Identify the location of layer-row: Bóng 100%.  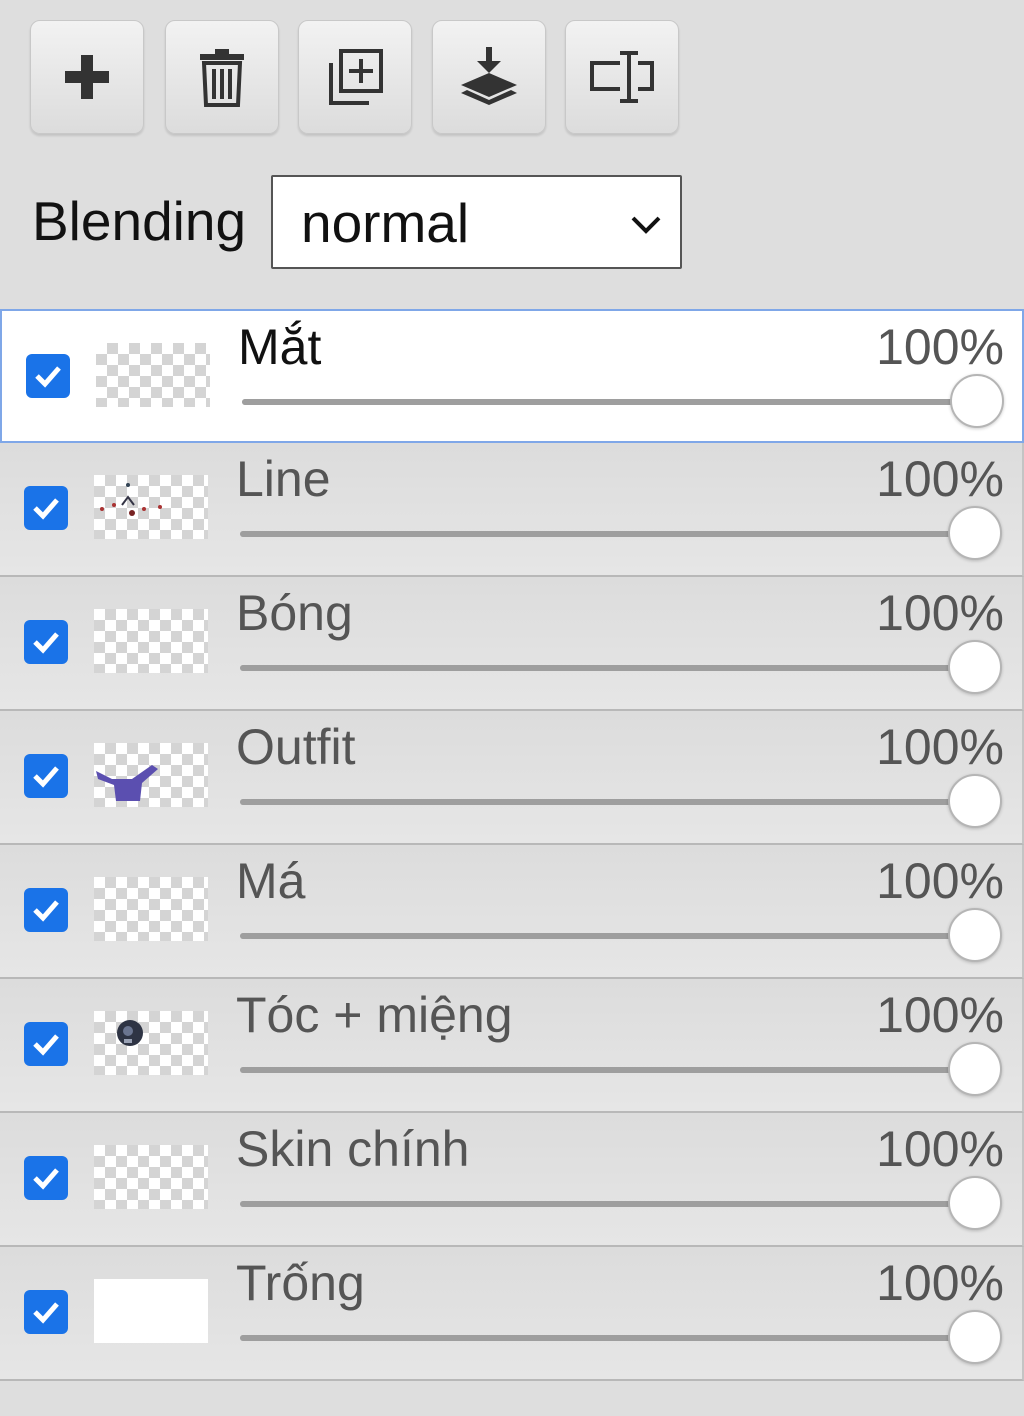
(512, 644).